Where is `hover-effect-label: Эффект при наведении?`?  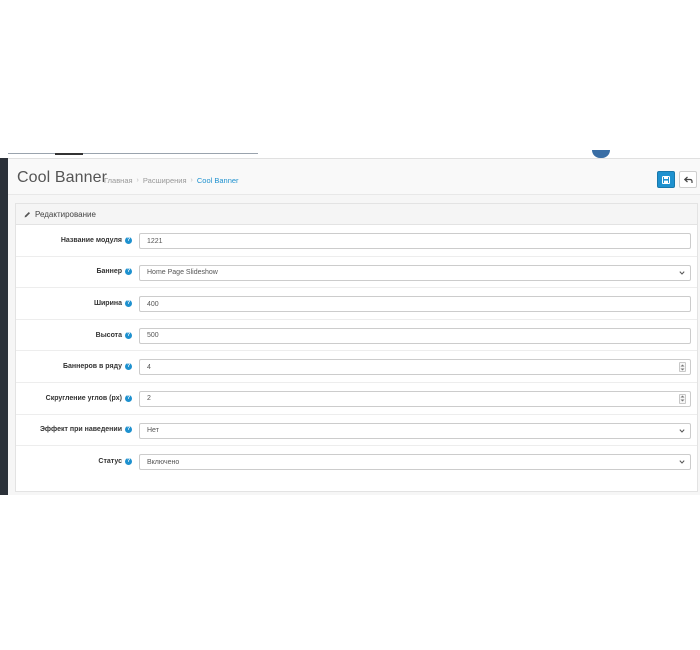 hover-effect-label: Эффект при наведении? is located at coordinates (85, 430).